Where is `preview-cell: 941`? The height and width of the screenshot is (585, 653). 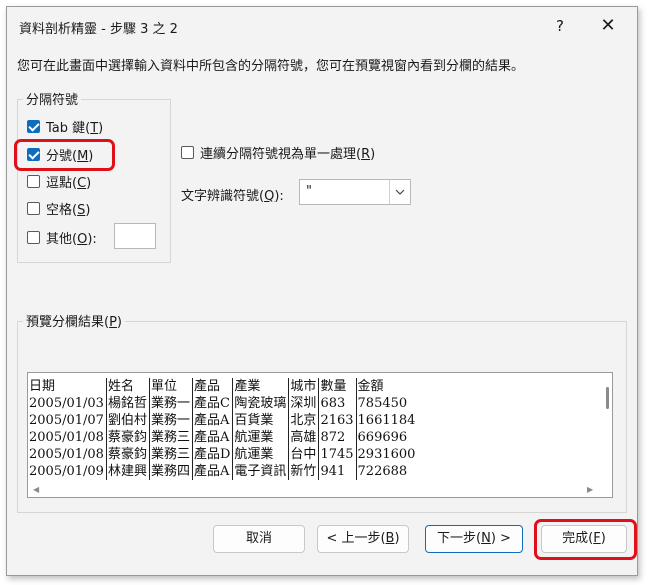 preview-cell: 941 is located at coordinates (337, 471).